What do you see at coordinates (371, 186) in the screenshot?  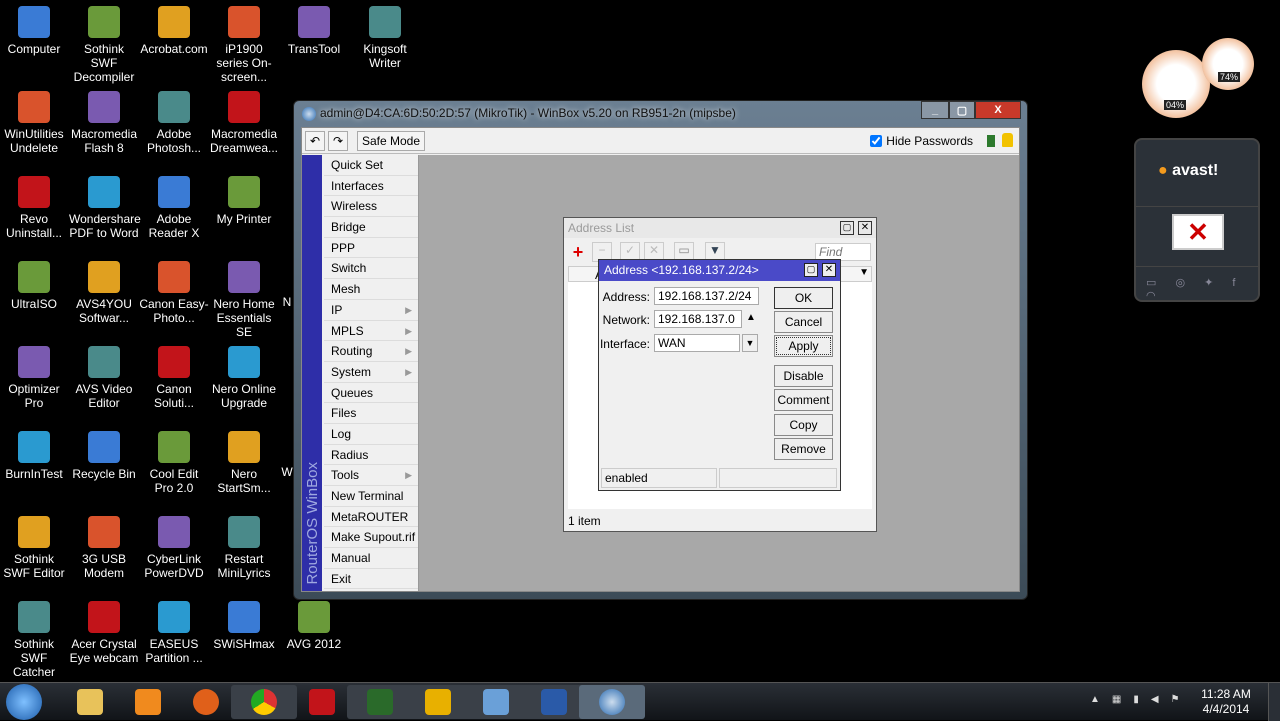 I see `menu-item: Interfaces` at bounding box center [371, 186].